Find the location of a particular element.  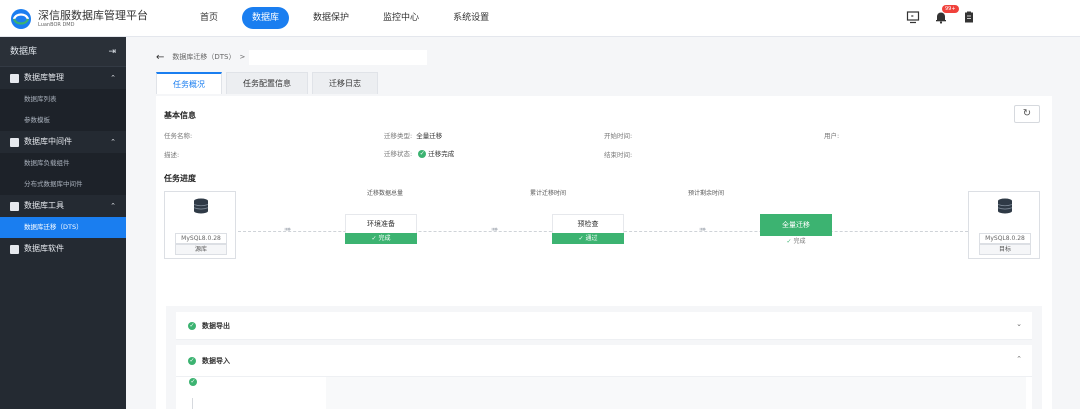

notification-button: 99+ is located at coordinates (946, 14).